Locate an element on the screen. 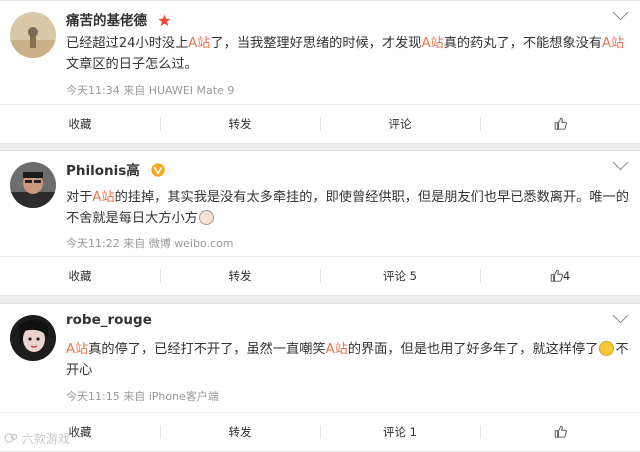  post-meta: 今天11:15 来自 iPhone客户端 is located at coordinates (142, 396).